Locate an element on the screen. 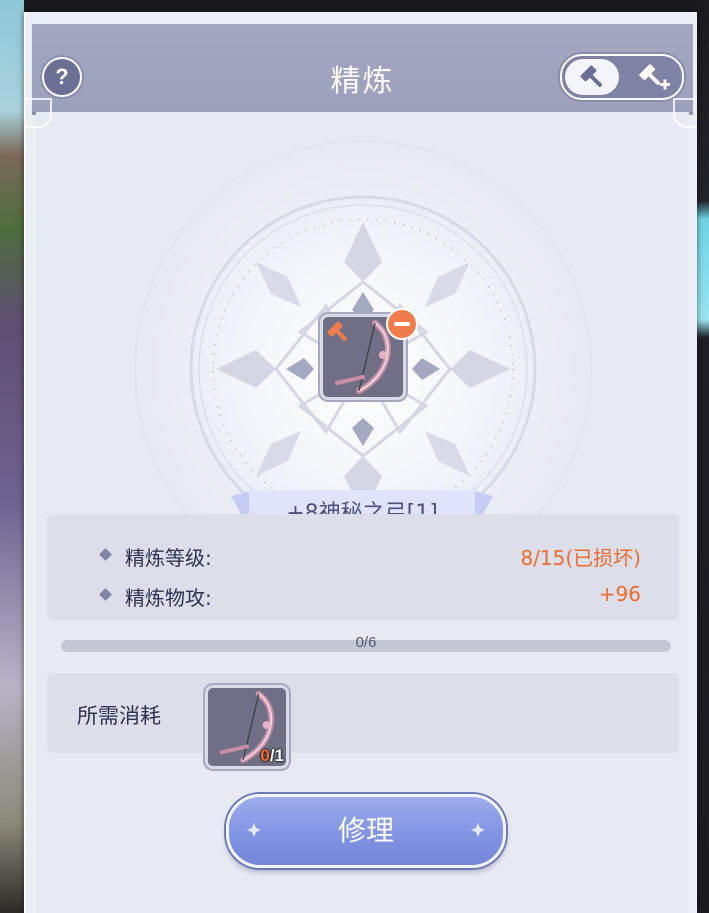 This screenshot has width=709, height=913. repair-button: 修理 is located at coordinates (366, 831).